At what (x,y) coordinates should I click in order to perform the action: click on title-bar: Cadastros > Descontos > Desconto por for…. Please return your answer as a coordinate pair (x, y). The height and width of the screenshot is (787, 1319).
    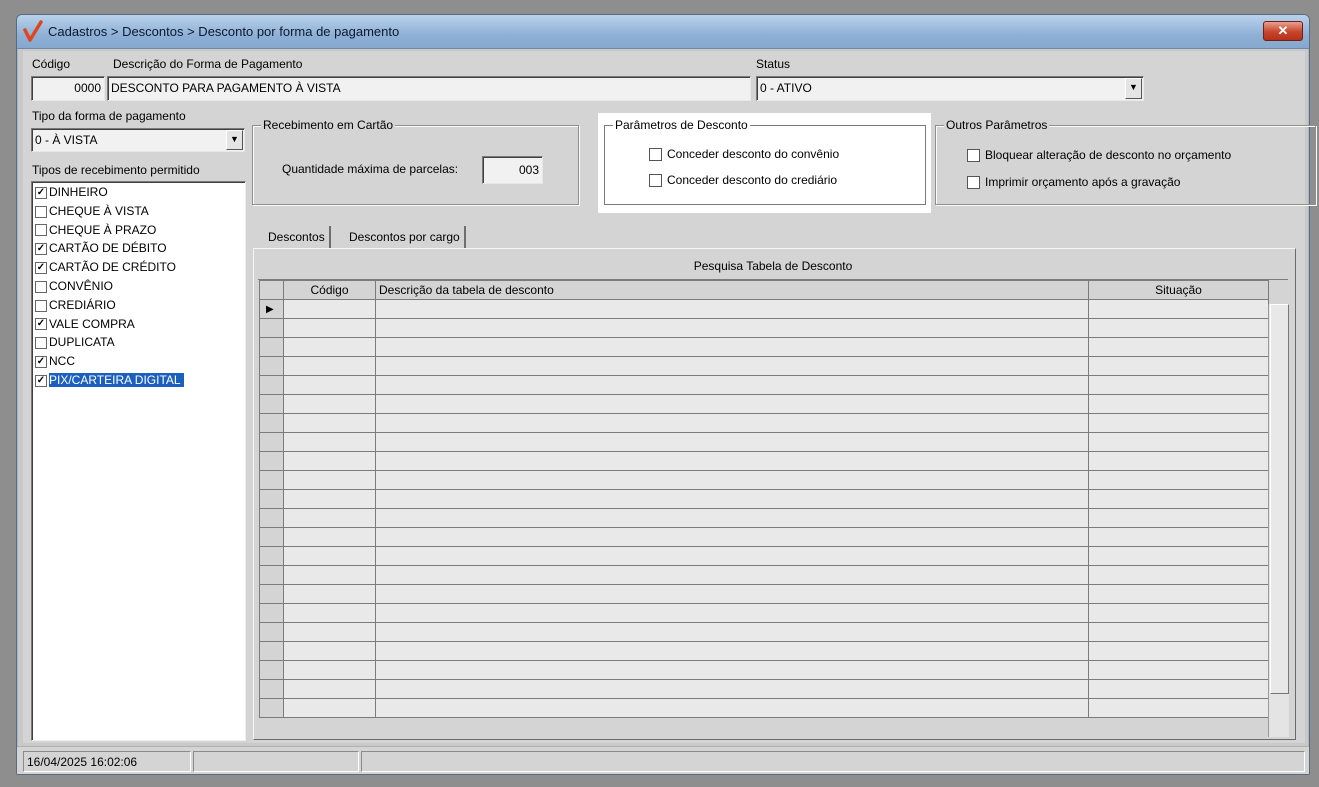
    Looking at the image, I should click on (663, 32).